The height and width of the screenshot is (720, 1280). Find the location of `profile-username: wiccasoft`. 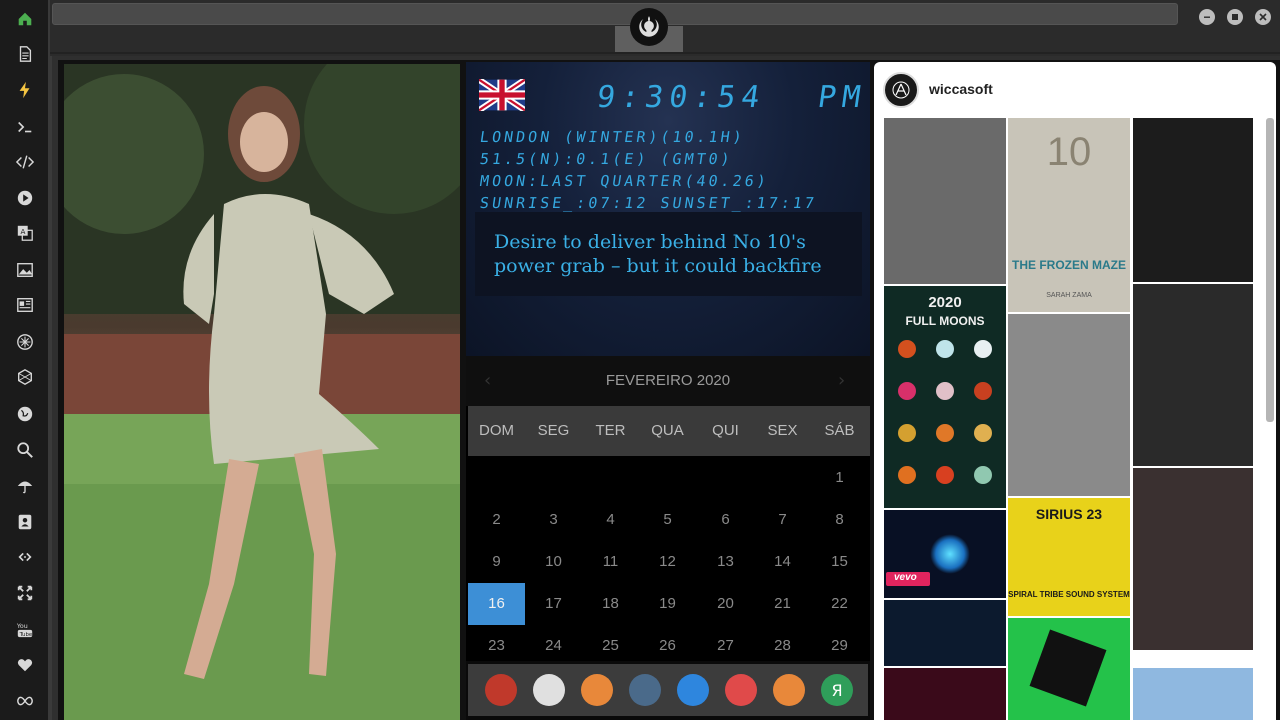

profile-username: wiccasoft is located at coordinates (961, 89).